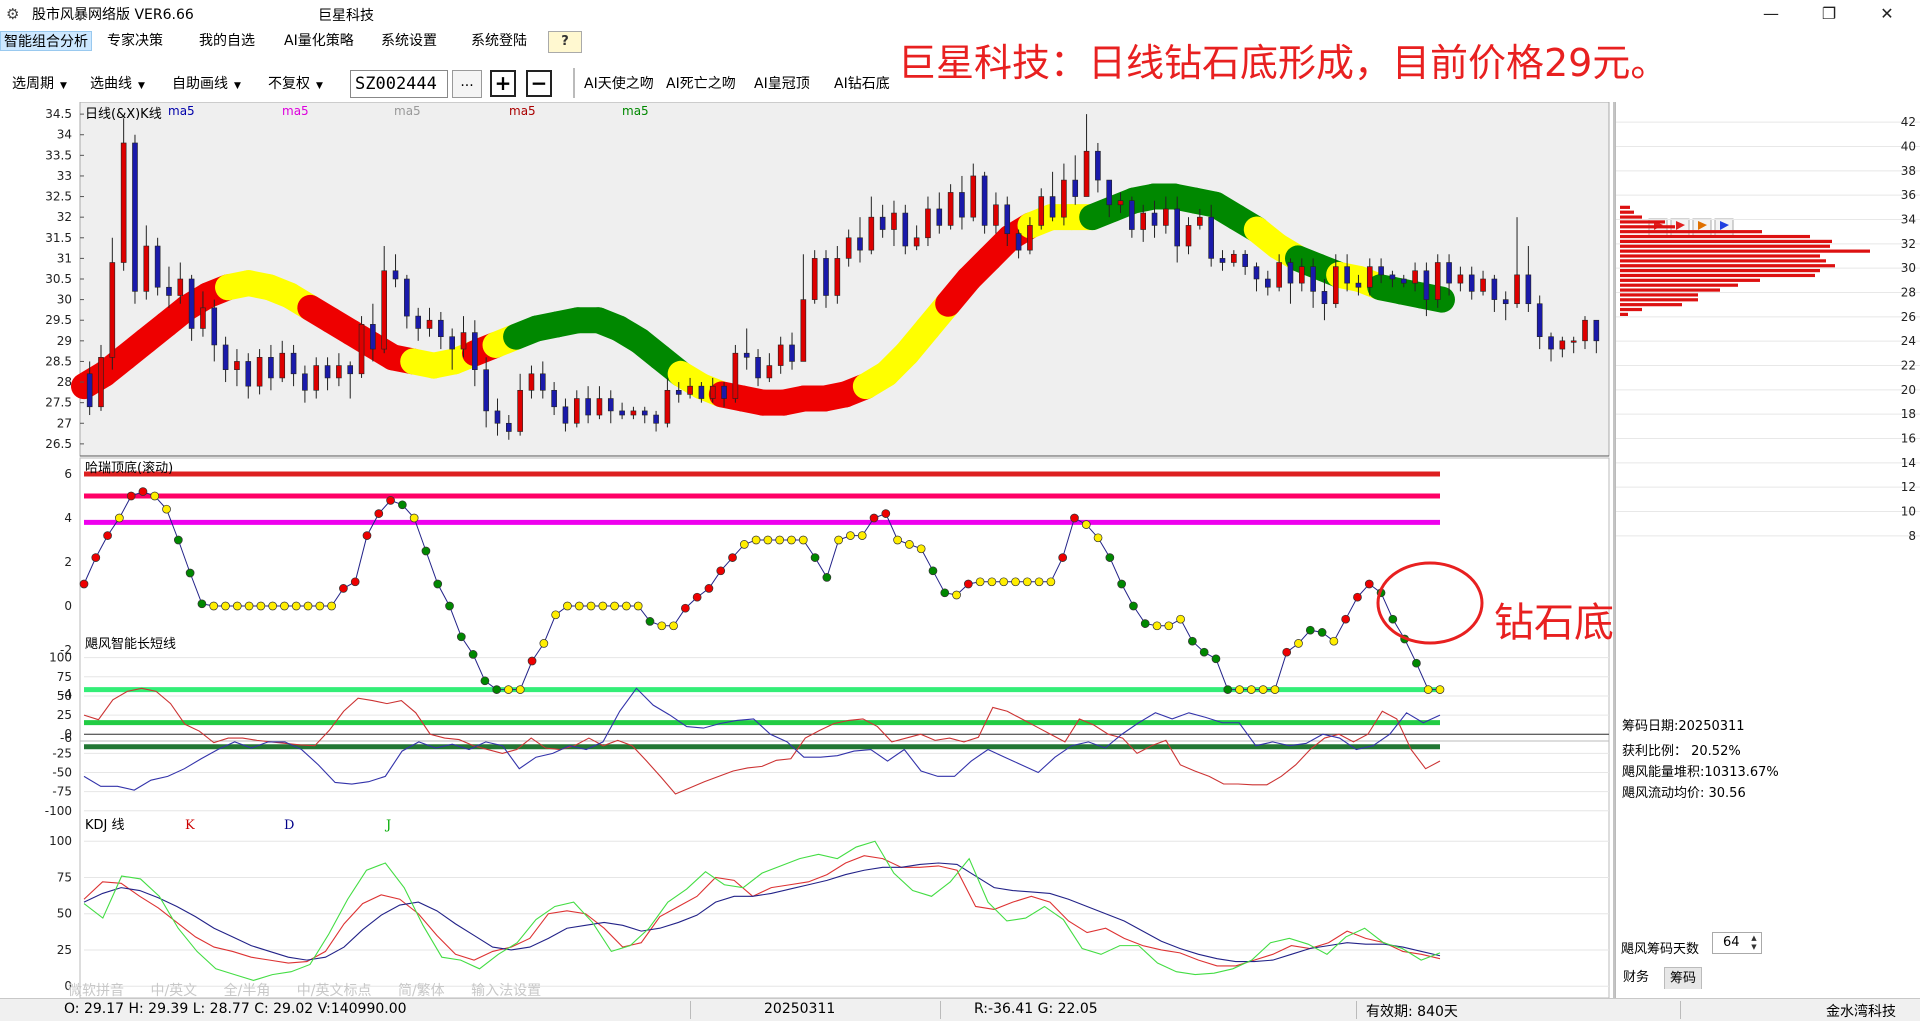  What do you see at coordinates (64, 696) in the screenshot?
I see `ls-y-tick-label: 50` at bounding box center [64, 696].